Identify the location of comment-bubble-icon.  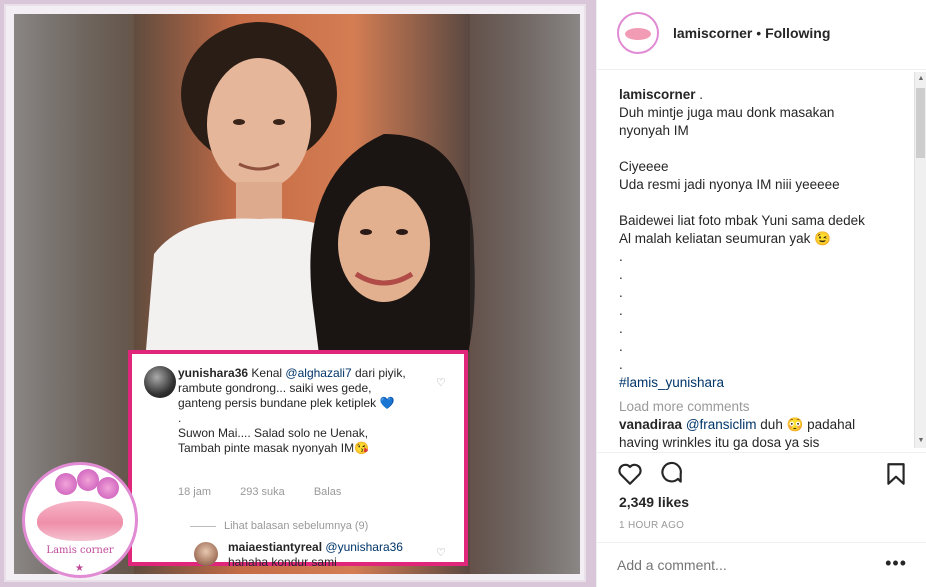
(672, 474).